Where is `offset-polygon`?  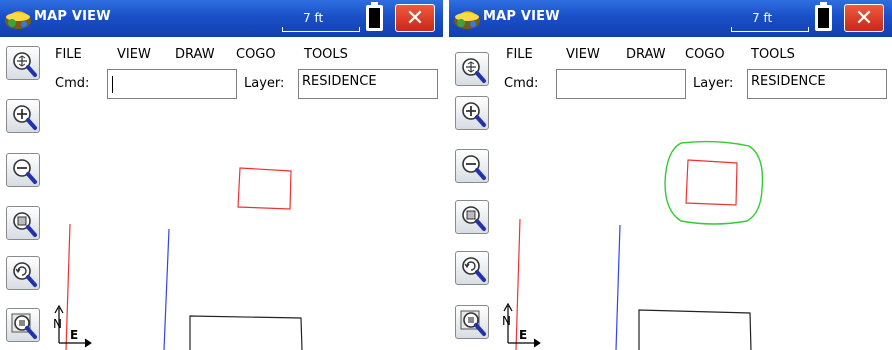
offset-polygon is located at coordinates (714, 182).